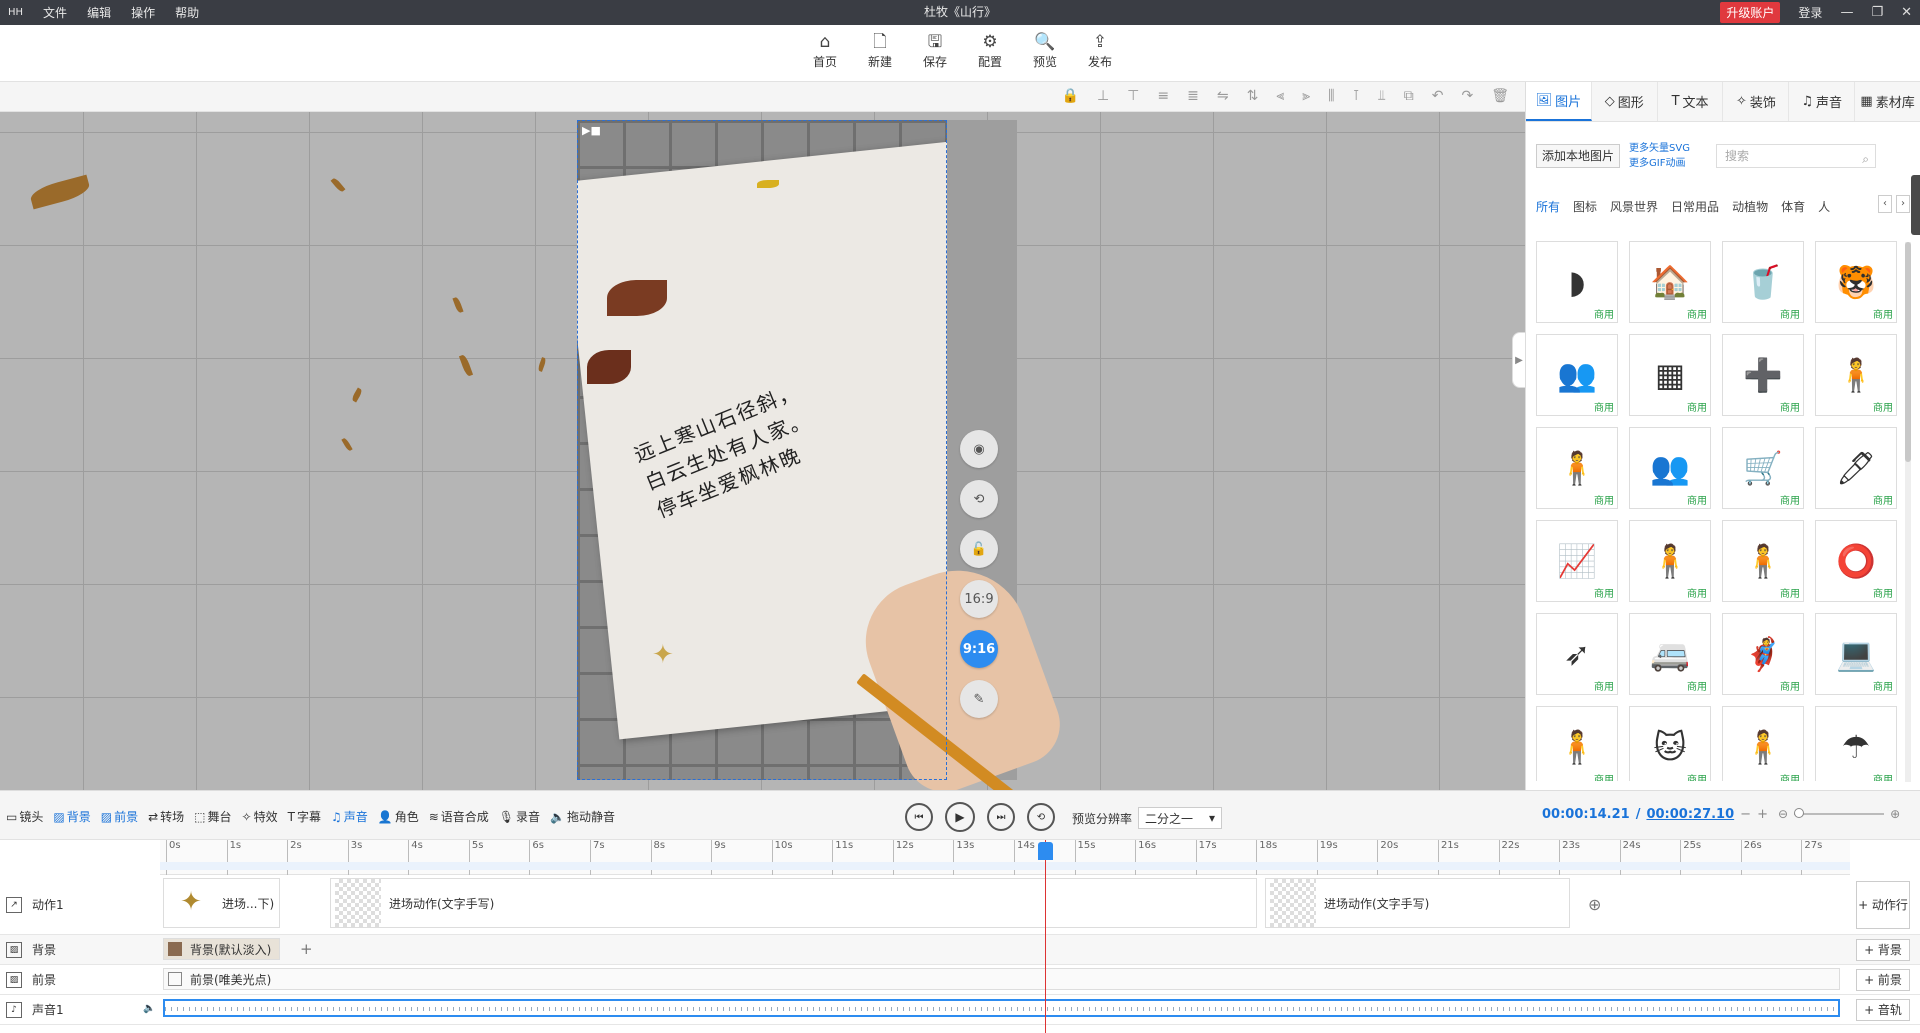  Describe the element at coordinates (306, 949) in the screenshot. I see `add-background-icon: +` at that location.